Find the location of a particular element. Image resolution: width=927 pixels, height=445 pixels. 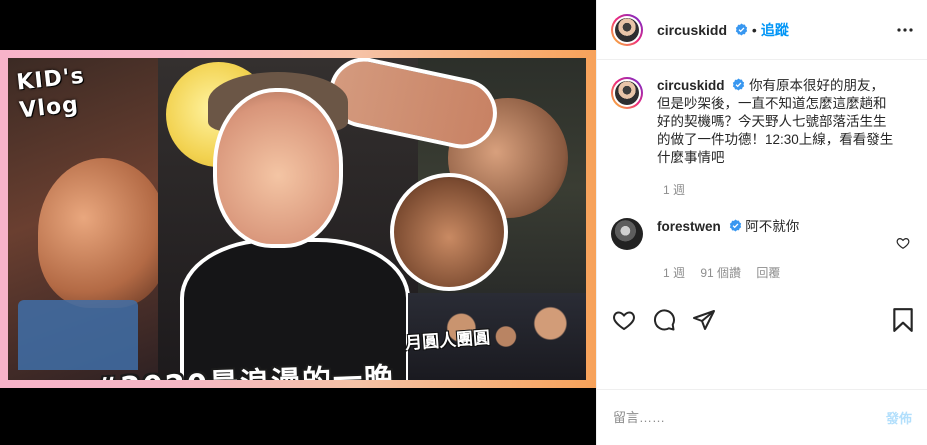

share-icon is located at coordinates (704, 320).